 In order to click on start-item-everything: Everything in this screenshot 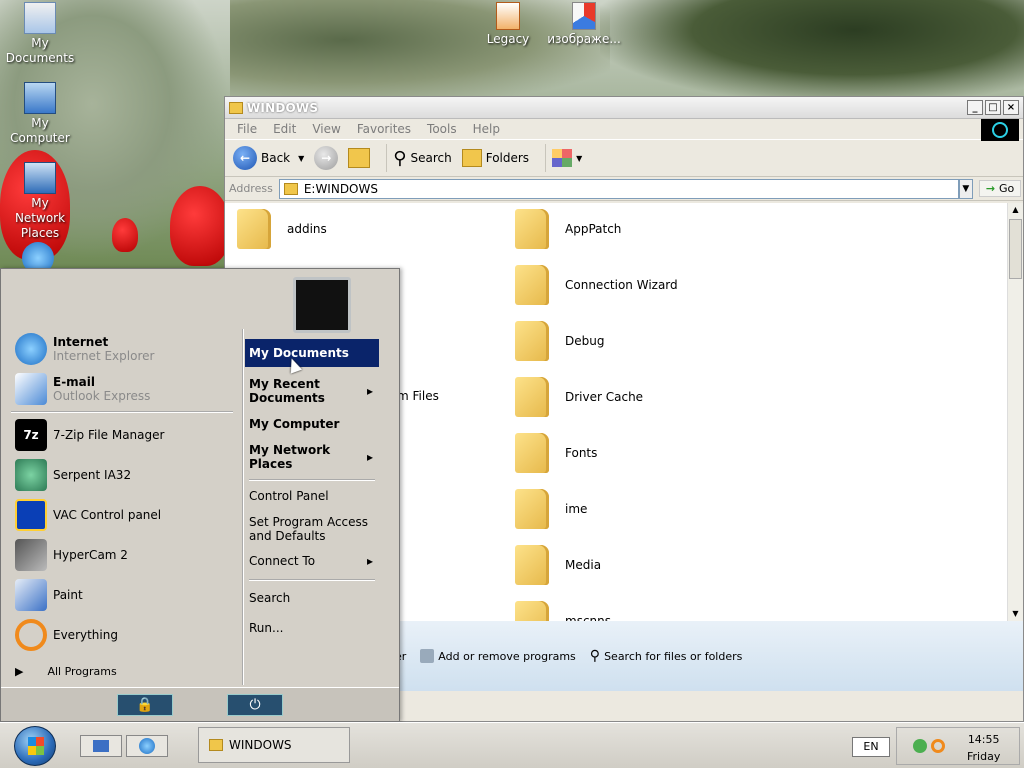, I will do `click(122, 635)`.